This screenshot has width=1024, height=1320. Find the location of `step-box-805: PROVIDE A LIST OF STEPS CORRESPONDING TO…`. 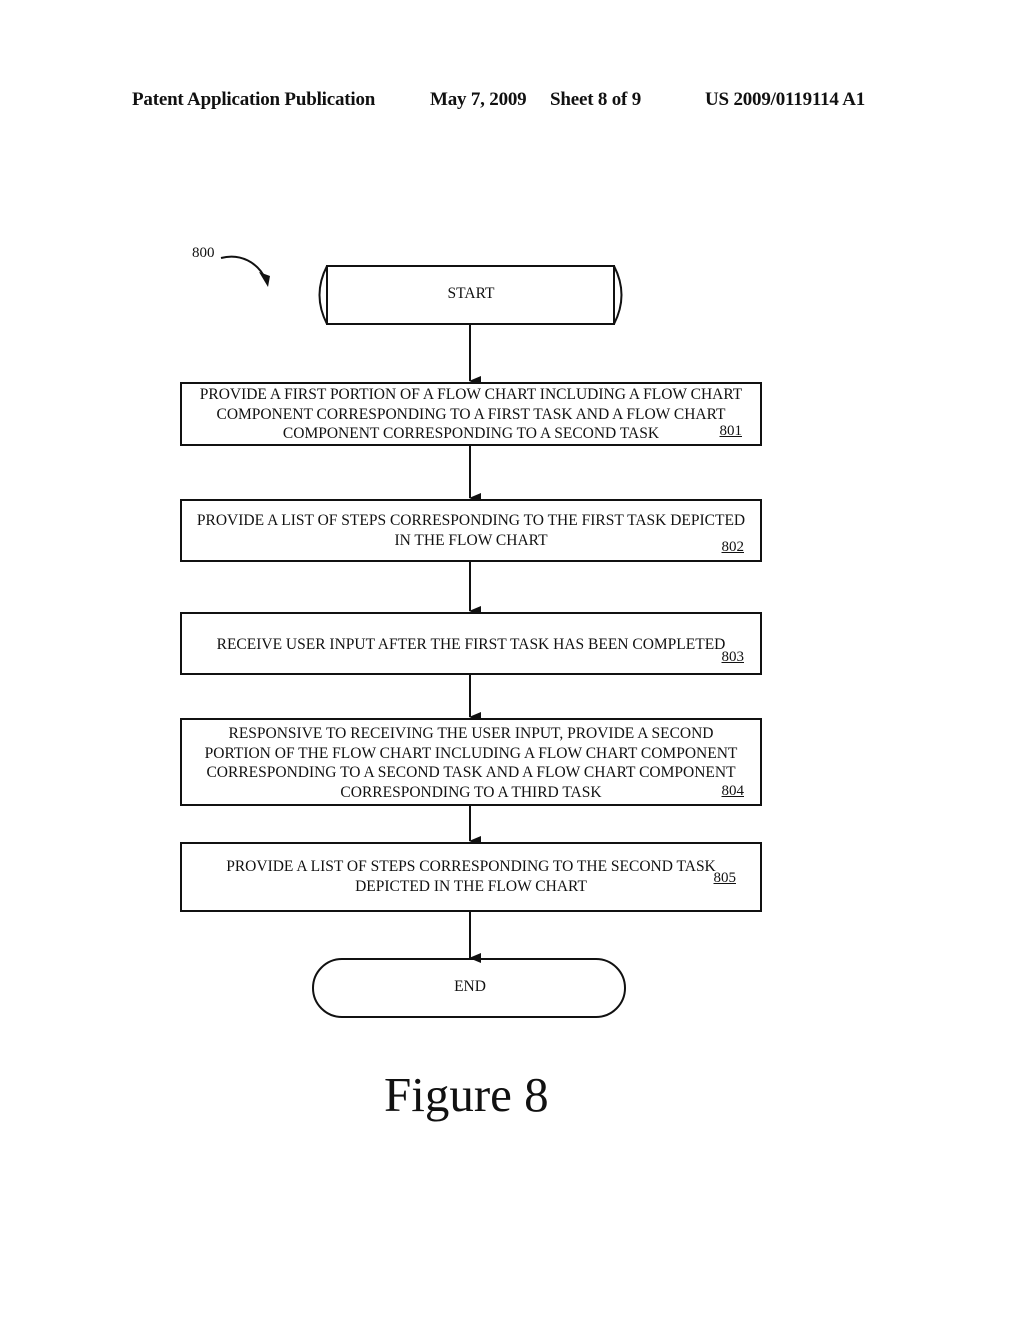

step-box-805: PROVIDE A LIST OF STEPS CORRESPONDING TO… is located at coordinates (471, 877).